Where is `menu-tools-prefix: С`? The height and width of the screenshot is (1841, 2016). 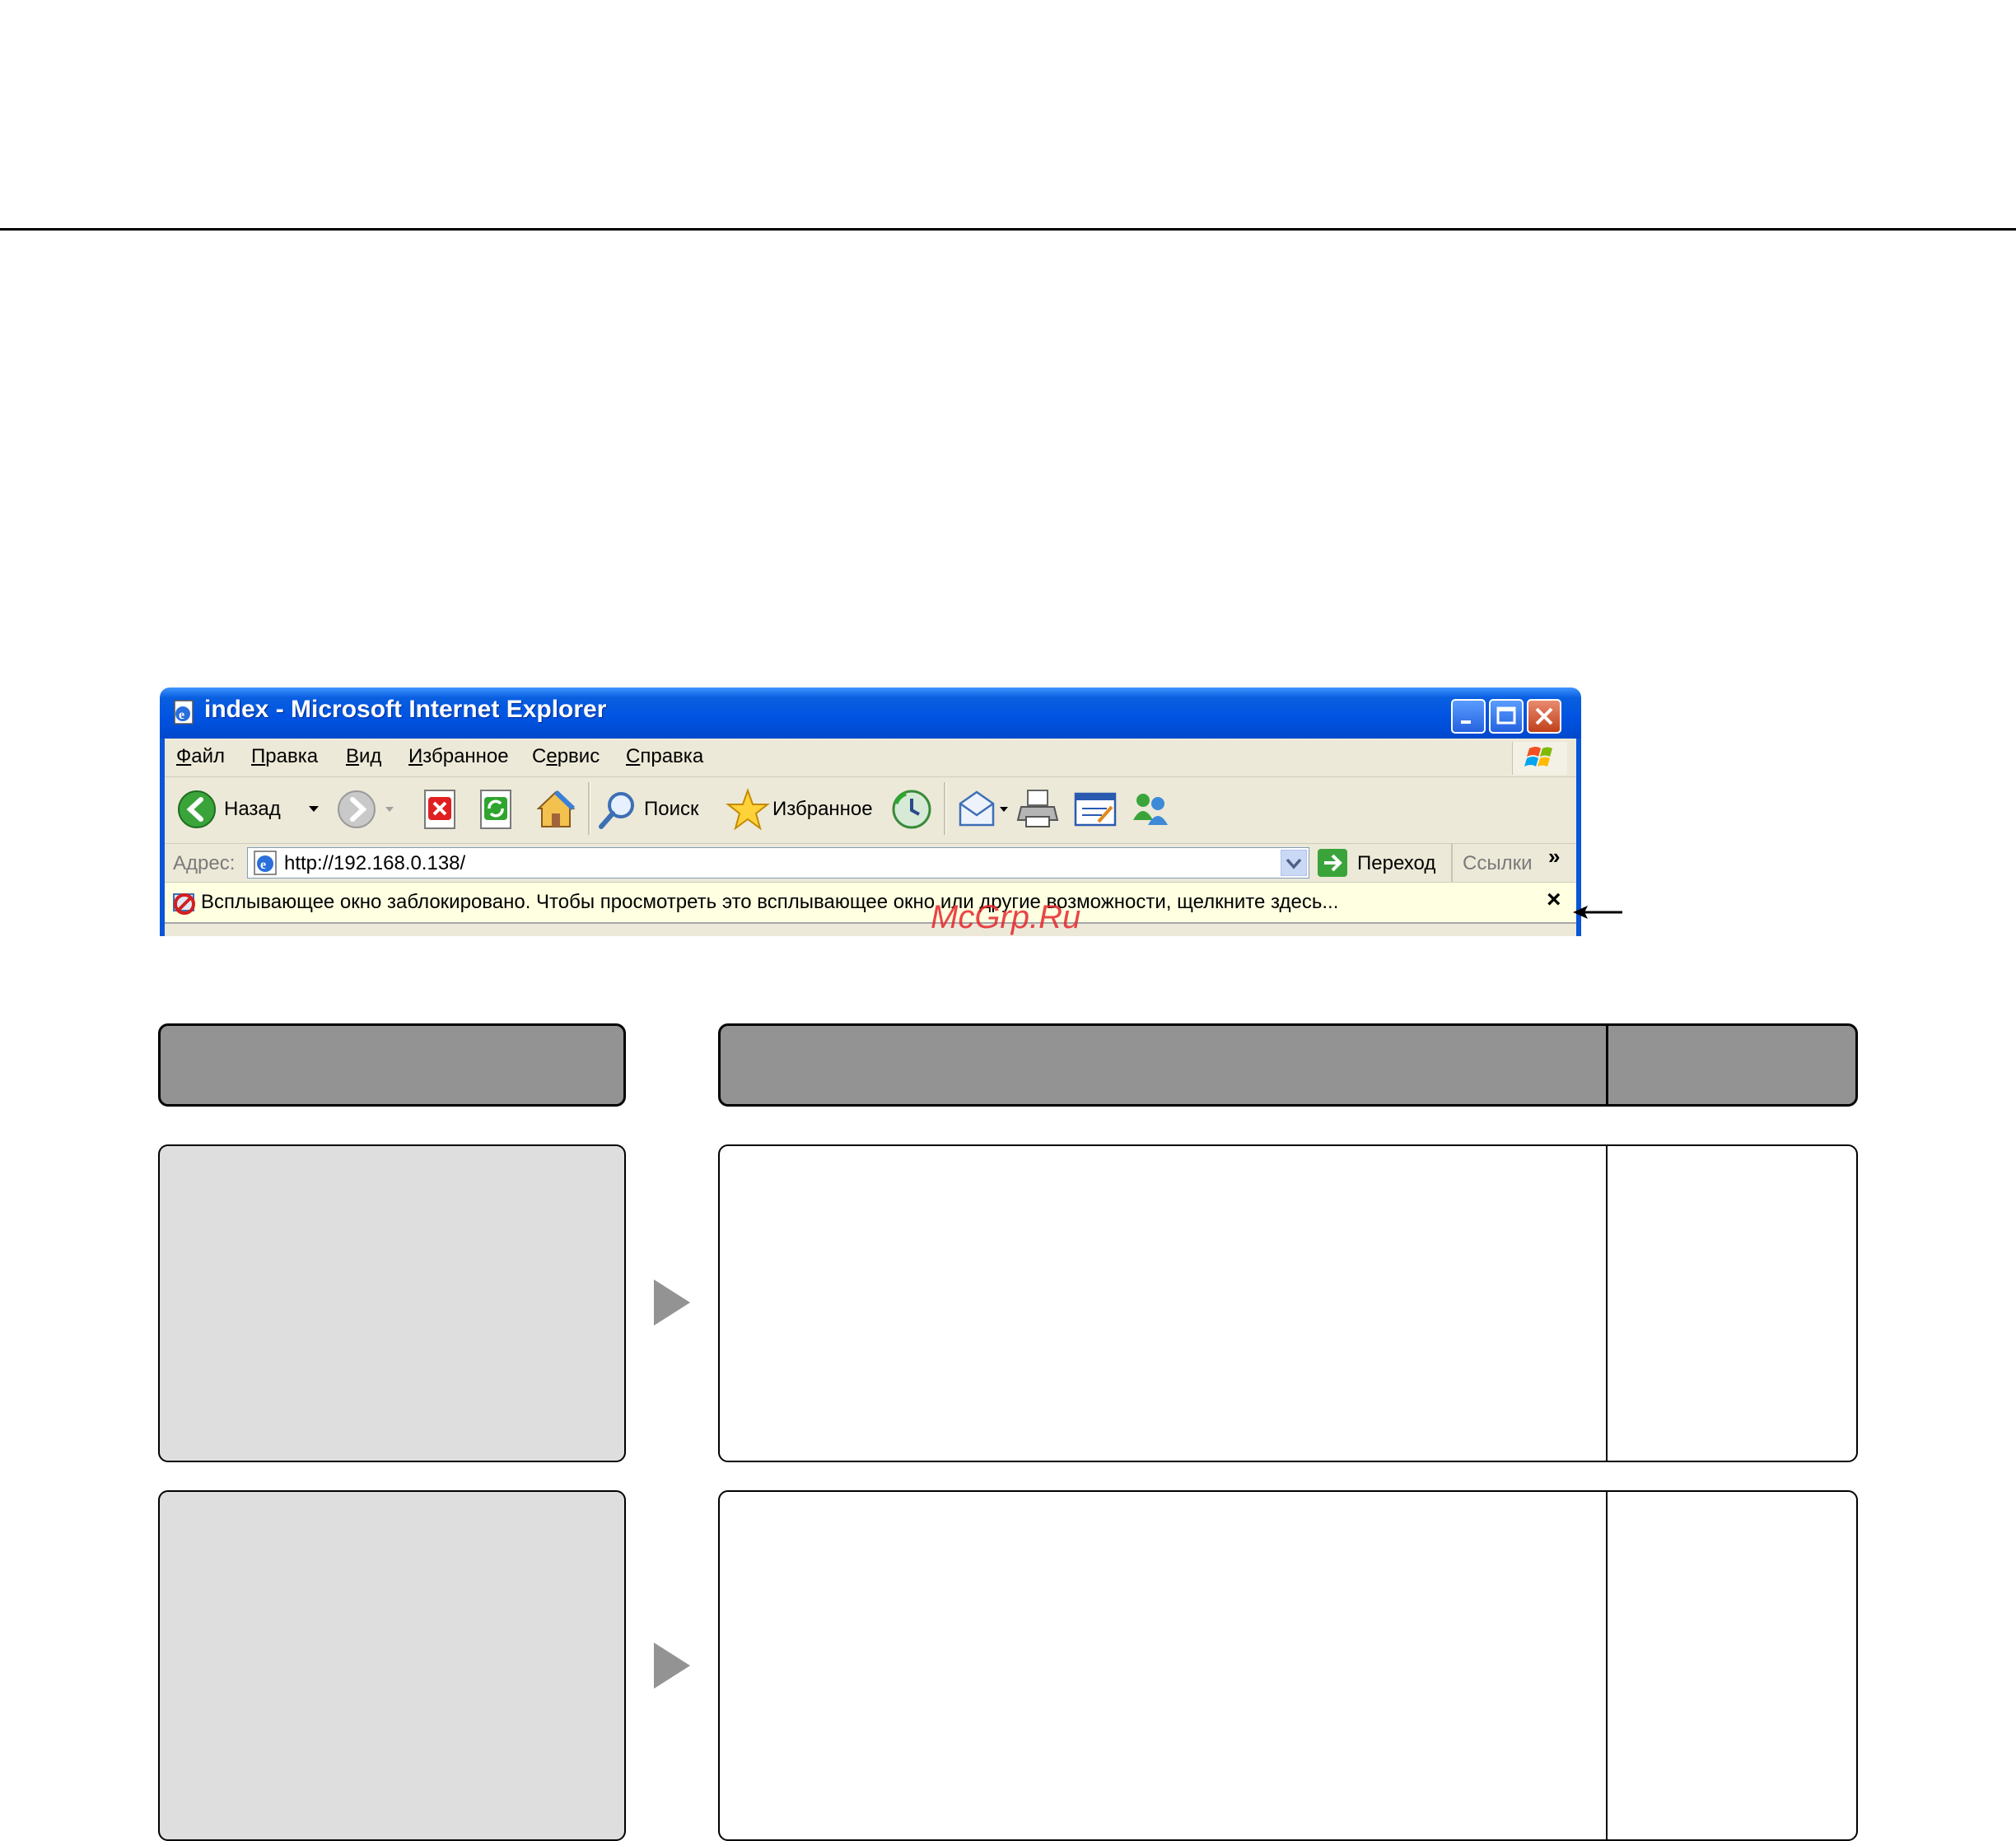
menu-tools-prefix: С is located at coordinates (539, 756).